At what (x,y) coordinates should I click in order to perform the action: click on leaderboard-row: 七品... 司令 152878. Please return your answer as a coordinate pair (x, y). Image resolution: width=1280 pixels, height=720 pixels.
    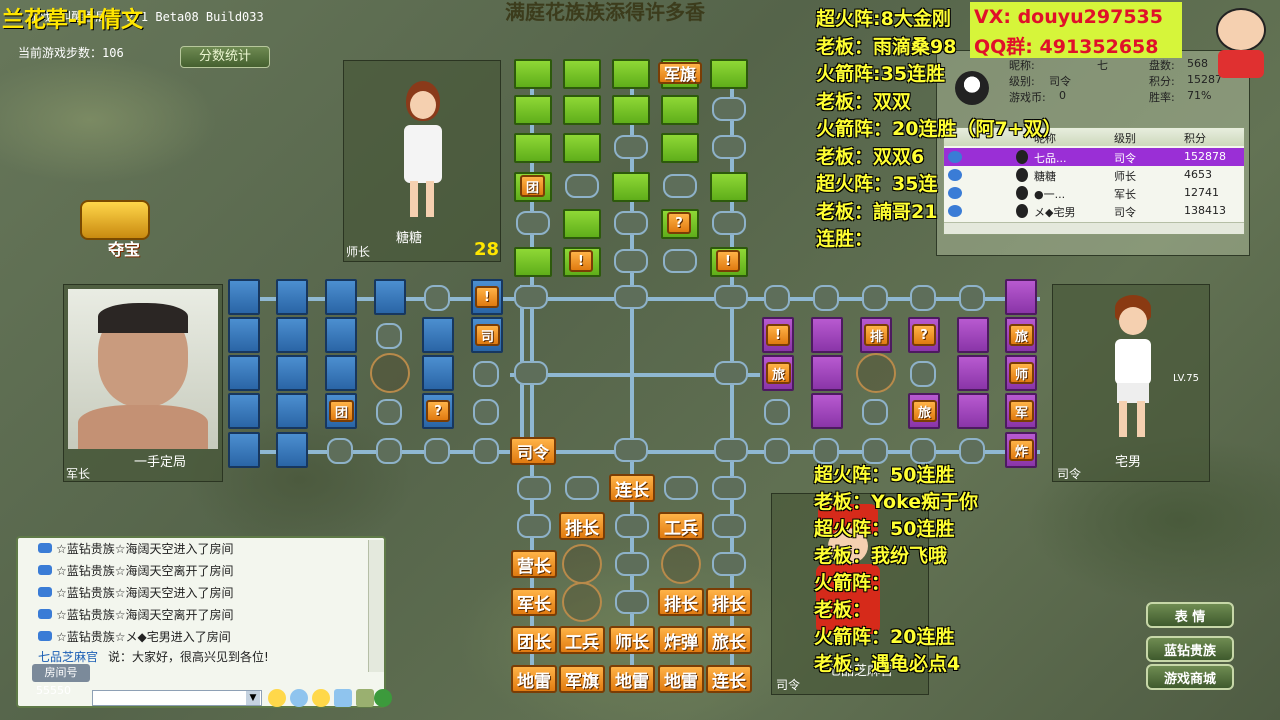
    Looking at the image, I should click on (1094, 157).